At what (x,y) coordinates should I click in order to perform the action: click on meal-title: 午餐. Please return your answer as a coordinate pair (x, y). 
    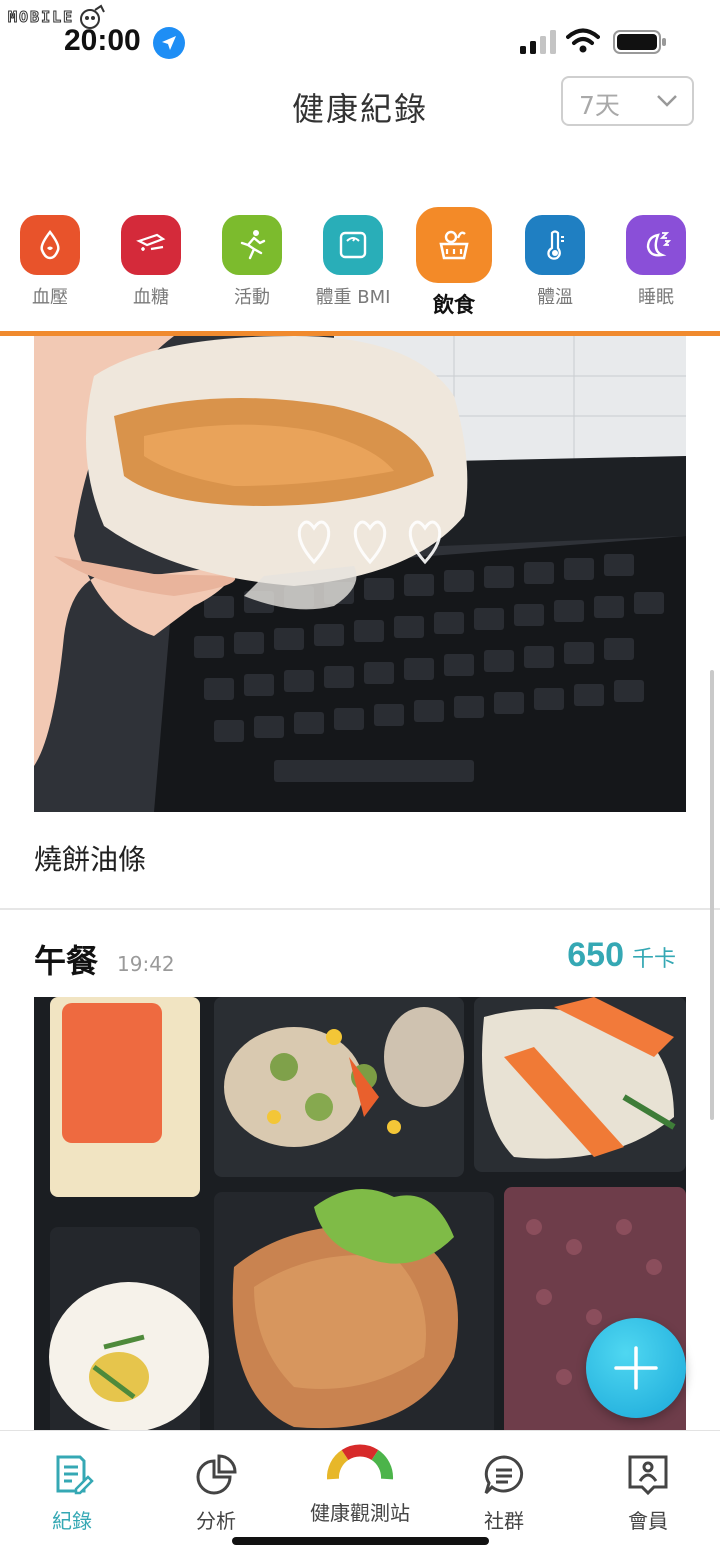
    Looking at the image, I should click on (66, 961).